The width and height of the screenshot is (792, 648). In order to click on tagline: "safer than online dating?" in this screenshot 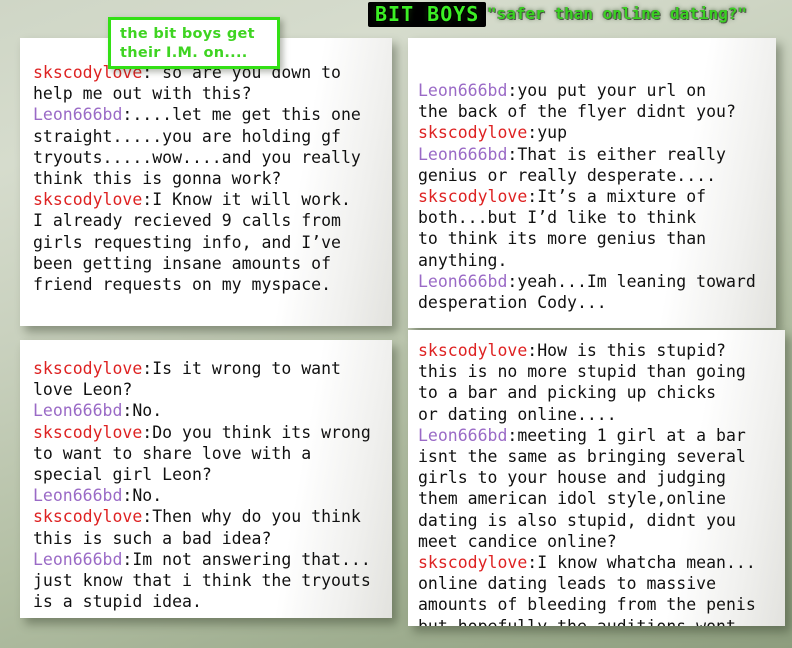, I will do `click(617, 13)`.